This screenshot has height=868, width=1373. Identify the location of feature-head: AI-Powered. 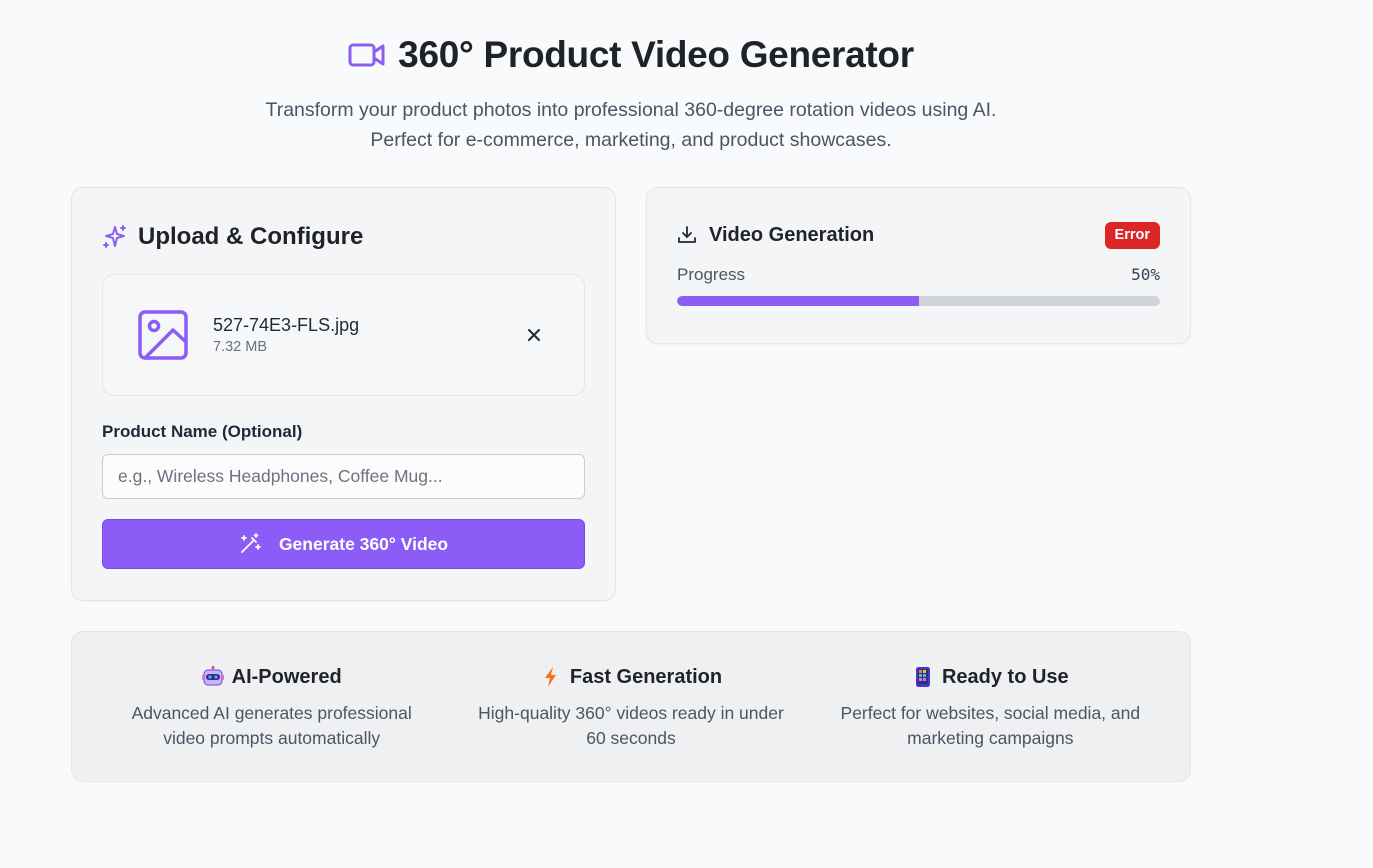
(271, 677).